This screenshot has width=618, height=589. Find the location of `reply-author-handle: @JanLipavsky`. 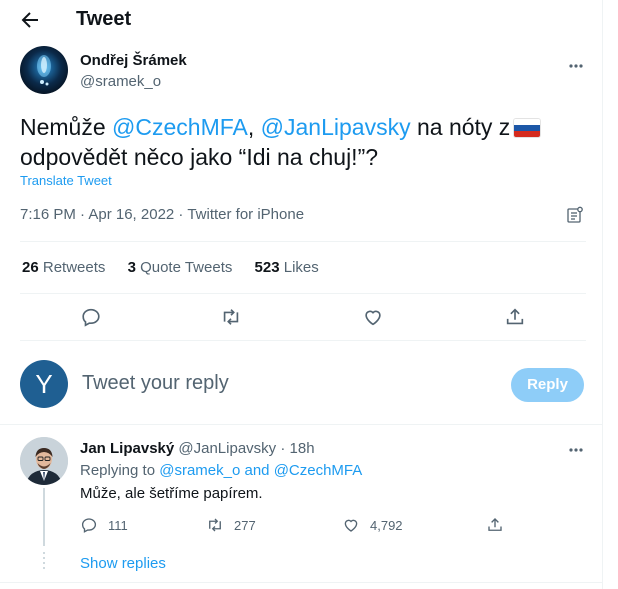

reply-author-handle: @JanLipavsky is located at coordinates (227, 448).